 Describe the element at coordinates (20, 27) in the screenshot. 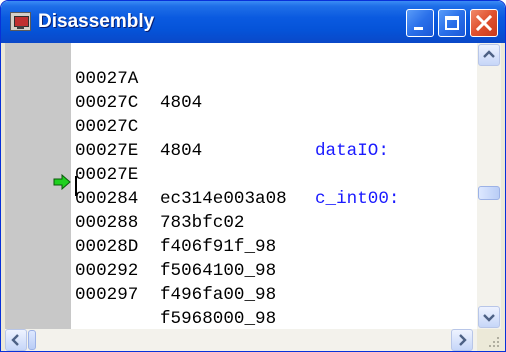

I see `monitor-stand` at that location.